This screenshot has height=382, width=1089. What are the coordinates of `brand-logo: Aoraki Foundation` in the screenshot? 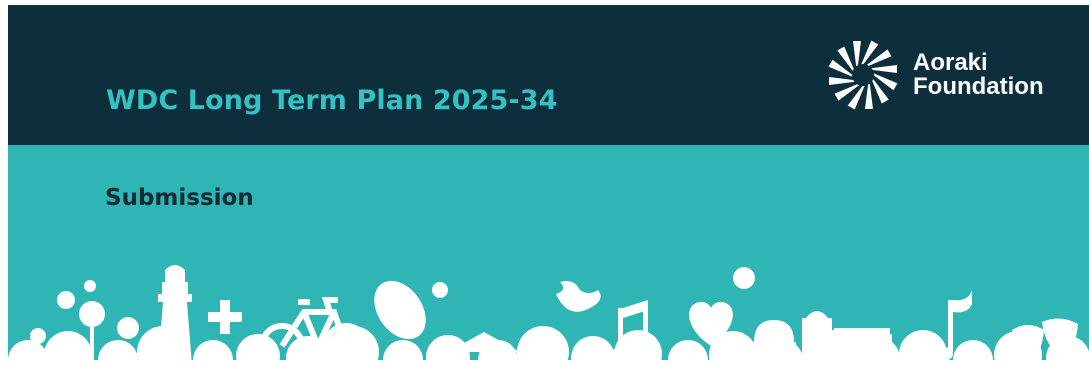 It's located at (948, 75).